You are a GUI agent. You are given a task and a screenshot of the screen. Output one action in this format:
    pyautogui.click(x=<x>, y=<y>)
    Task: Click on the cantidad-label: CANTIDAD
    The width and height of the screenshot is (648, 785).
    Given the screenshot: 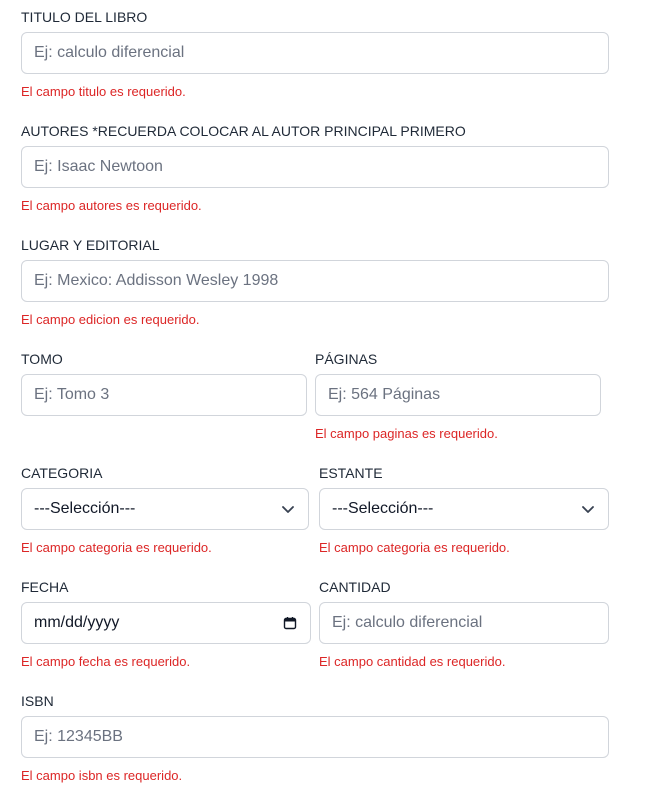 What is the action you would take?
    pyautogui.click(x=355, y=587)
    